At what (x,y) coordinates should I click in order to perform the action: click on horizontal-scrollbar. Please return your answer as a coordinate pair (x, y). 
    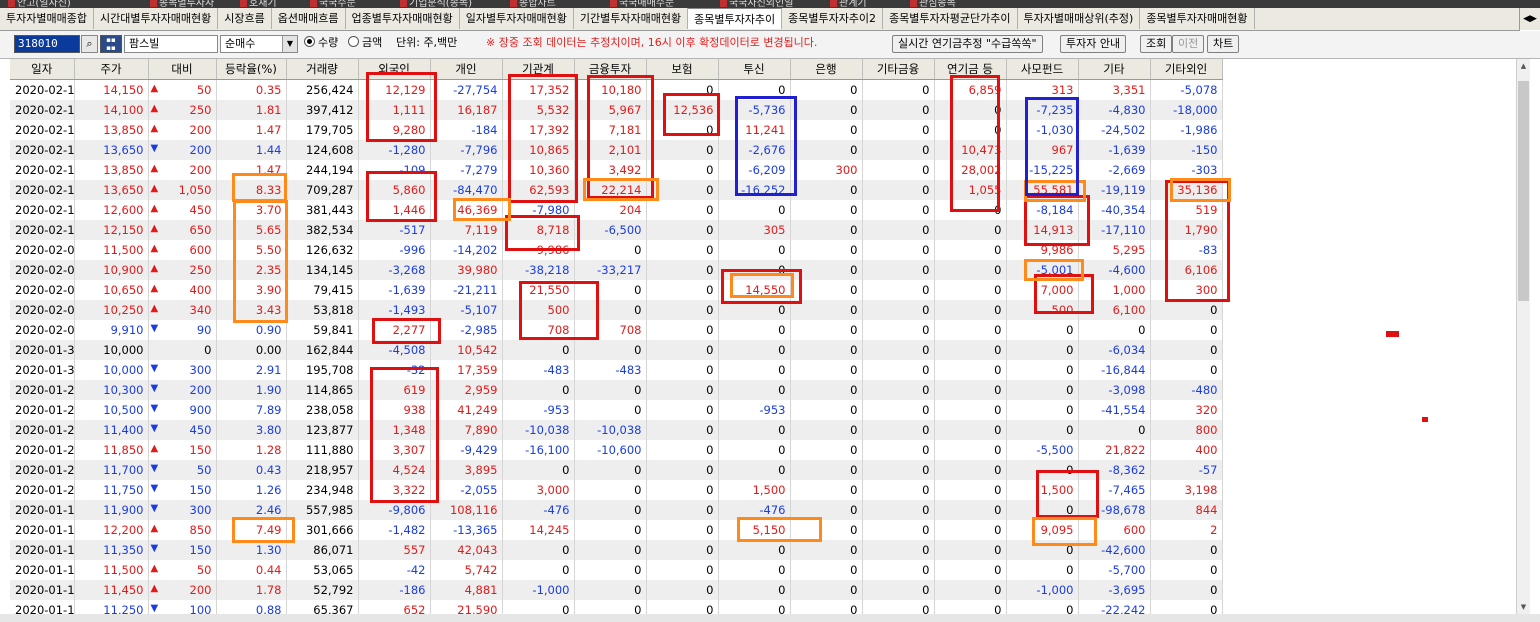
    Looking at the image, I should click on (770, 618).